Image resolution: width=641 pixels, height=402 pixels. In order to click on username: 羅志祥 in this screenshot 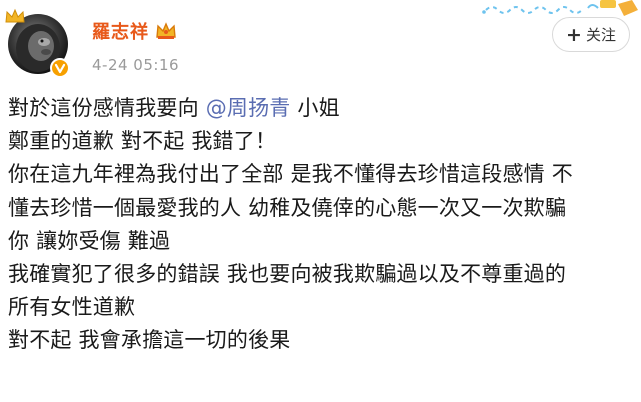, I will do `click(120, 31)`.